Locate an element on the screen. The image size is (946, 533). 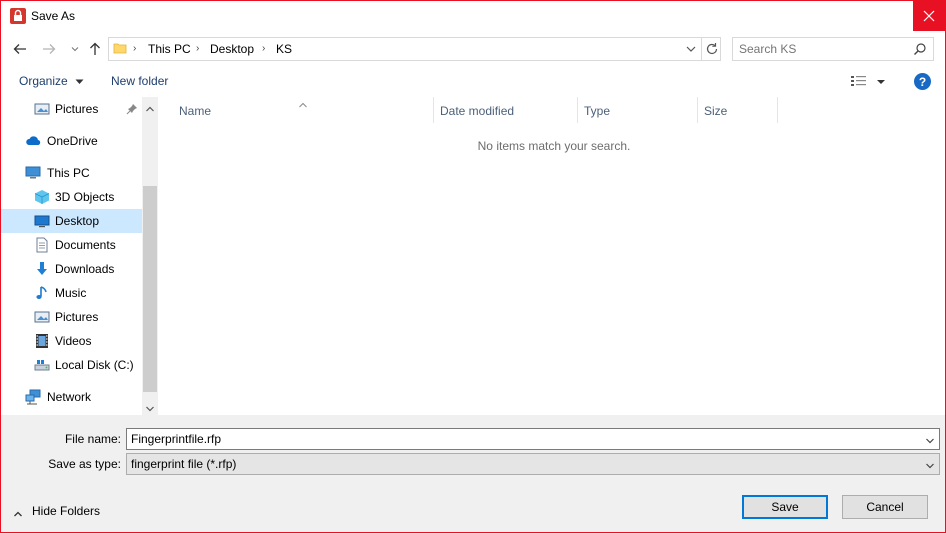
nav-item-network: Network is located at coordinates (71, 397).